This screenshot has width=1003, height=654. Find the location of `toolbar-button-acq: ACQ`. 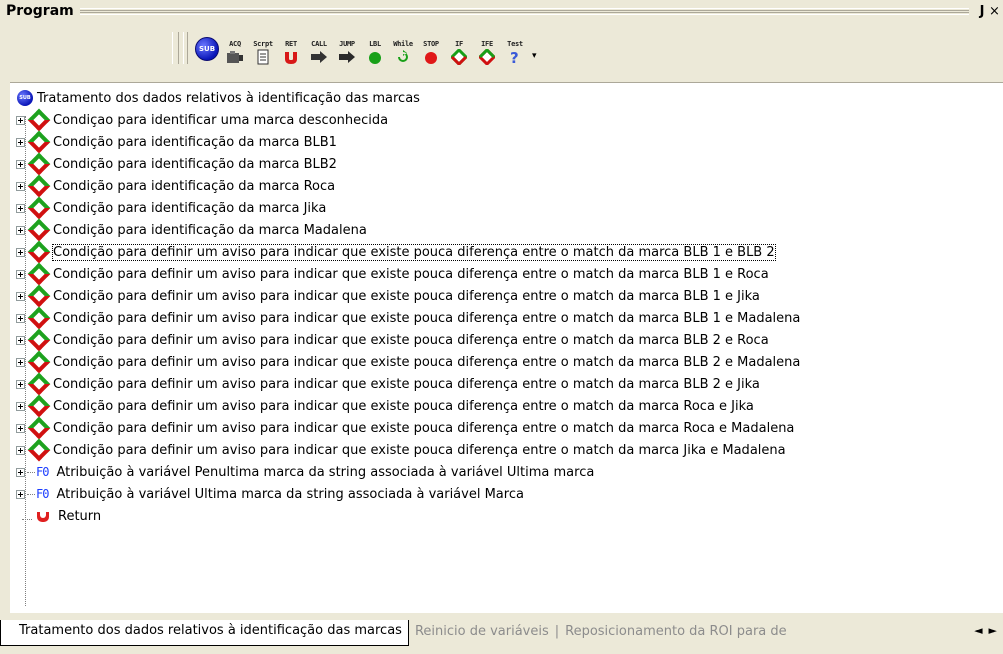

toolbar-button-acq: ACQ is located at coordinates (235, 48).